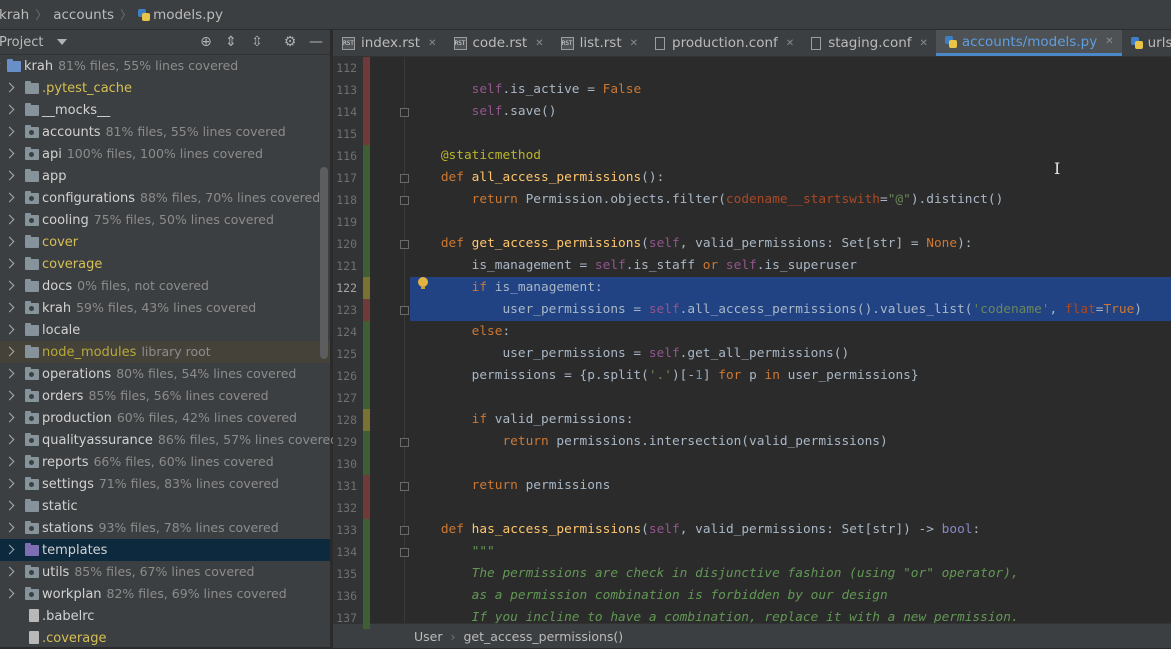 This screenshot has height=649, width=1171. I want to click on tree-item-docs: docs0% files, not covered, so click(165, 286).